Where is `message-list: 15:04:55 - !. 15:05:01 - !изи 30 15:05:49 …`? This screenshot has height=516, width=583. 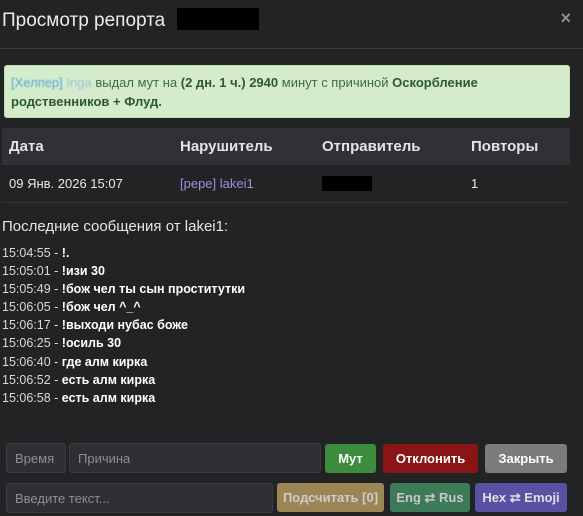
message-list: 15:04:55 - !. 15:05:01 - !изи 30 15:05:49 … is located at coordinates (123, 325).